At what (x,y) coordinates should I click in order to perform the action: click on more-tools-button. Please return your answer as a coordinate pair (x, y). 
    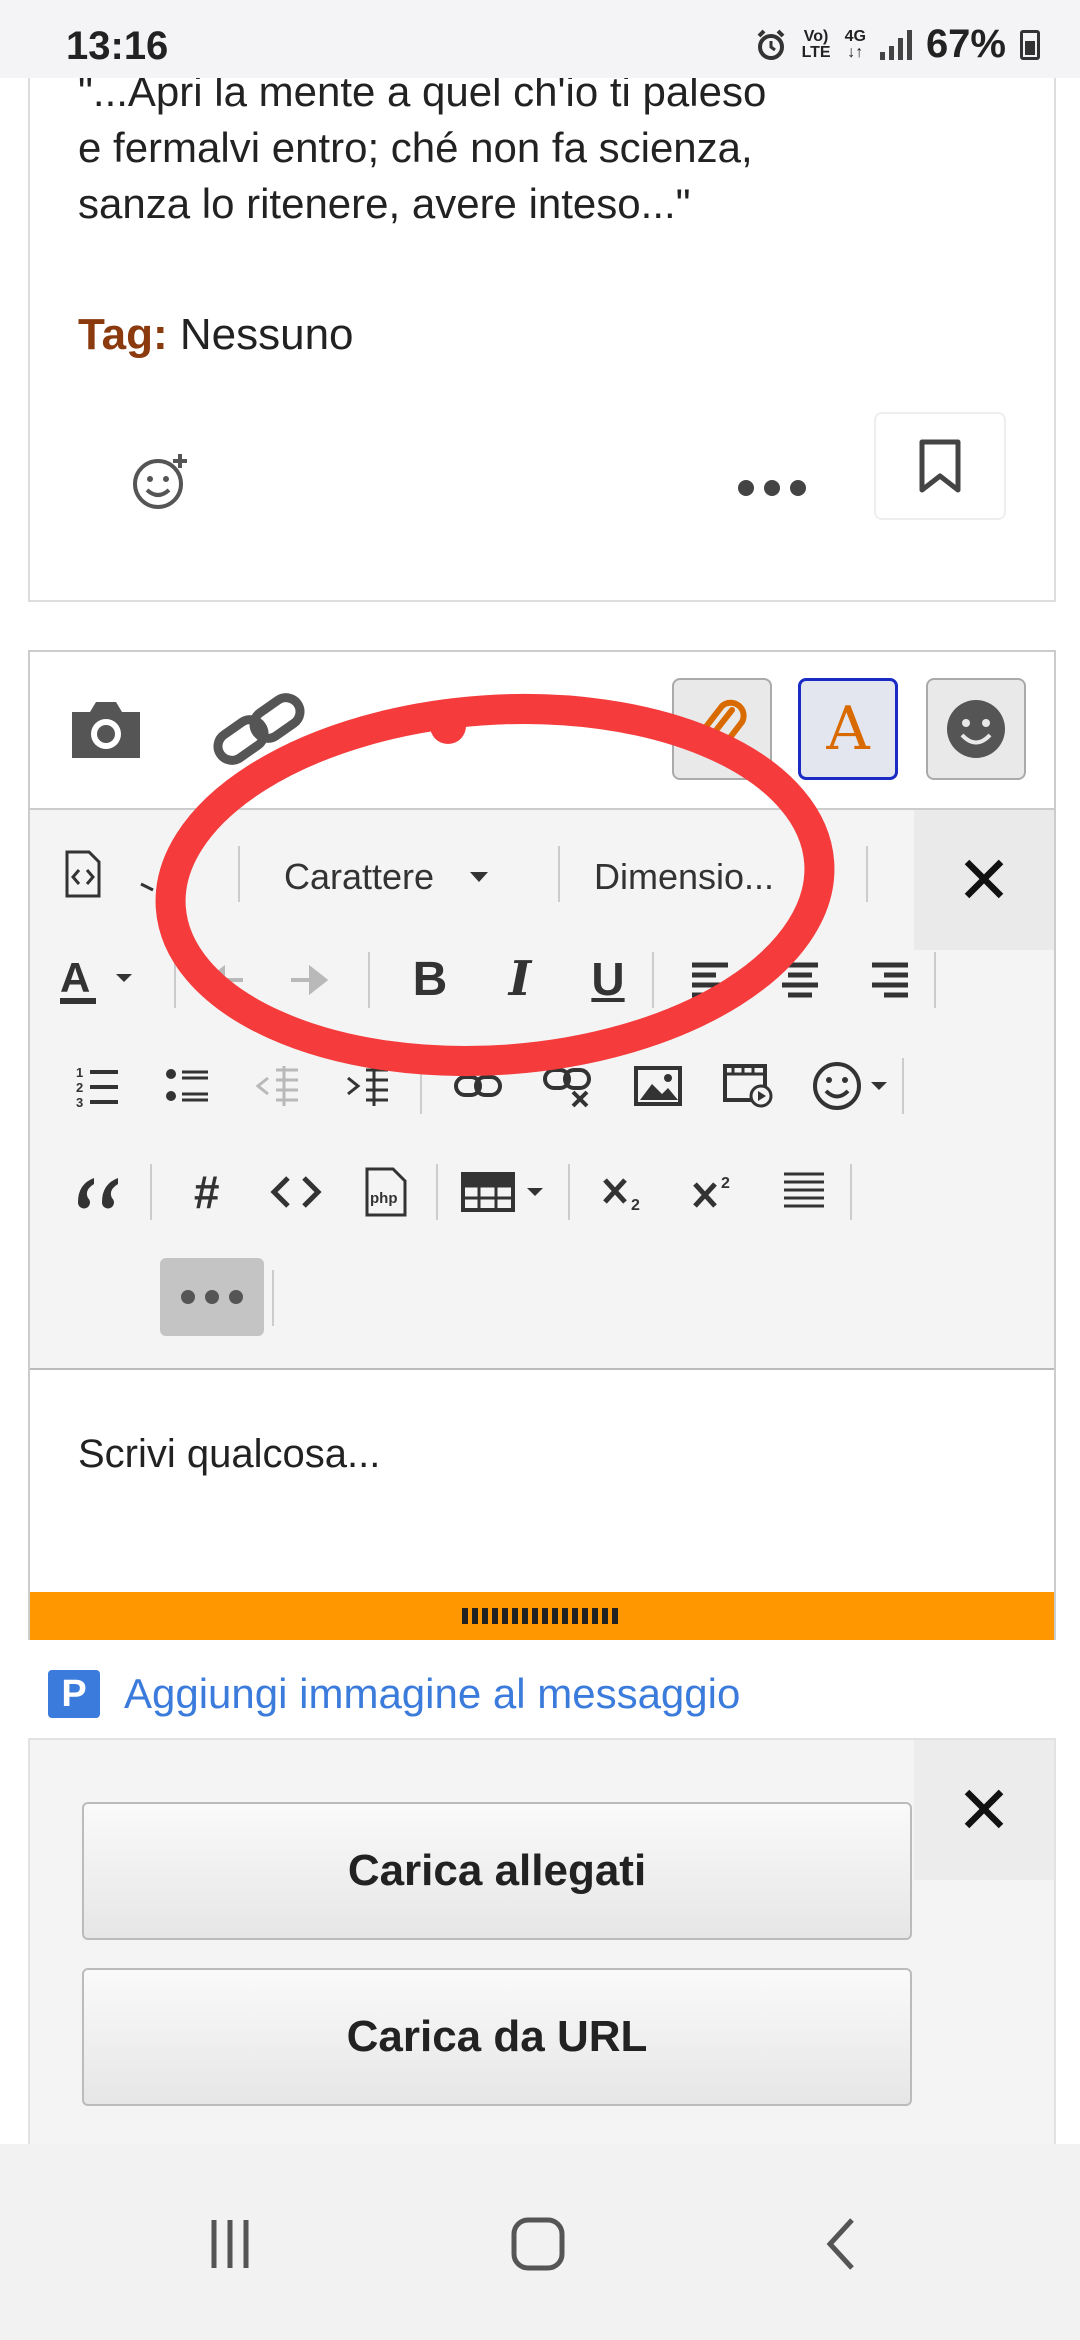
    Looking at the image, I should click on (212, 1297).